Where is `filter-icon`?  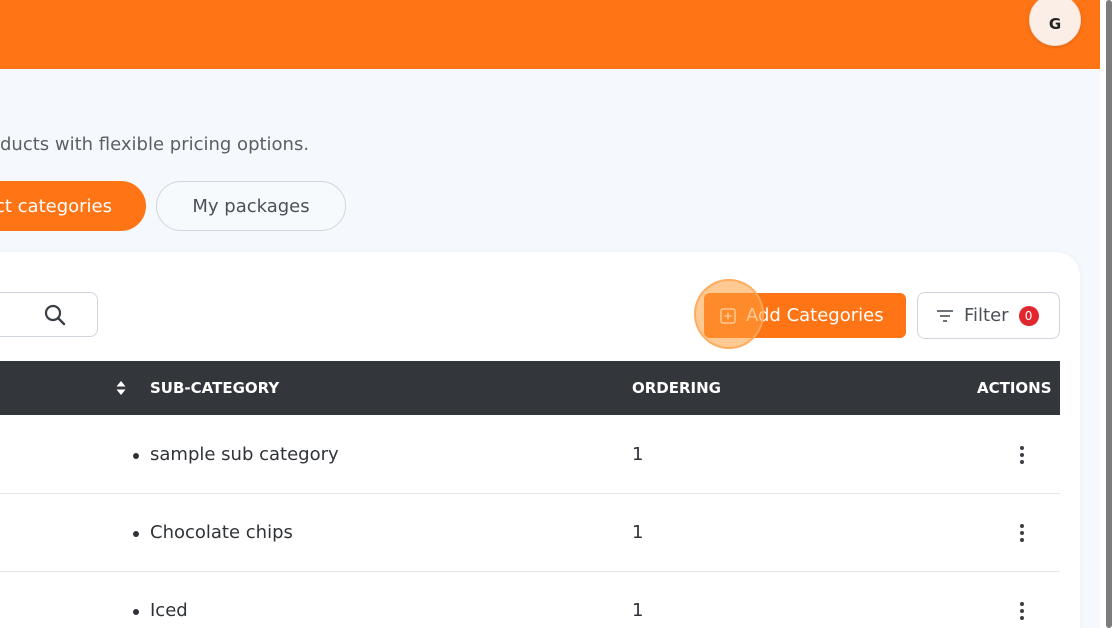
filter-icon is located at coordinates (945, 315).